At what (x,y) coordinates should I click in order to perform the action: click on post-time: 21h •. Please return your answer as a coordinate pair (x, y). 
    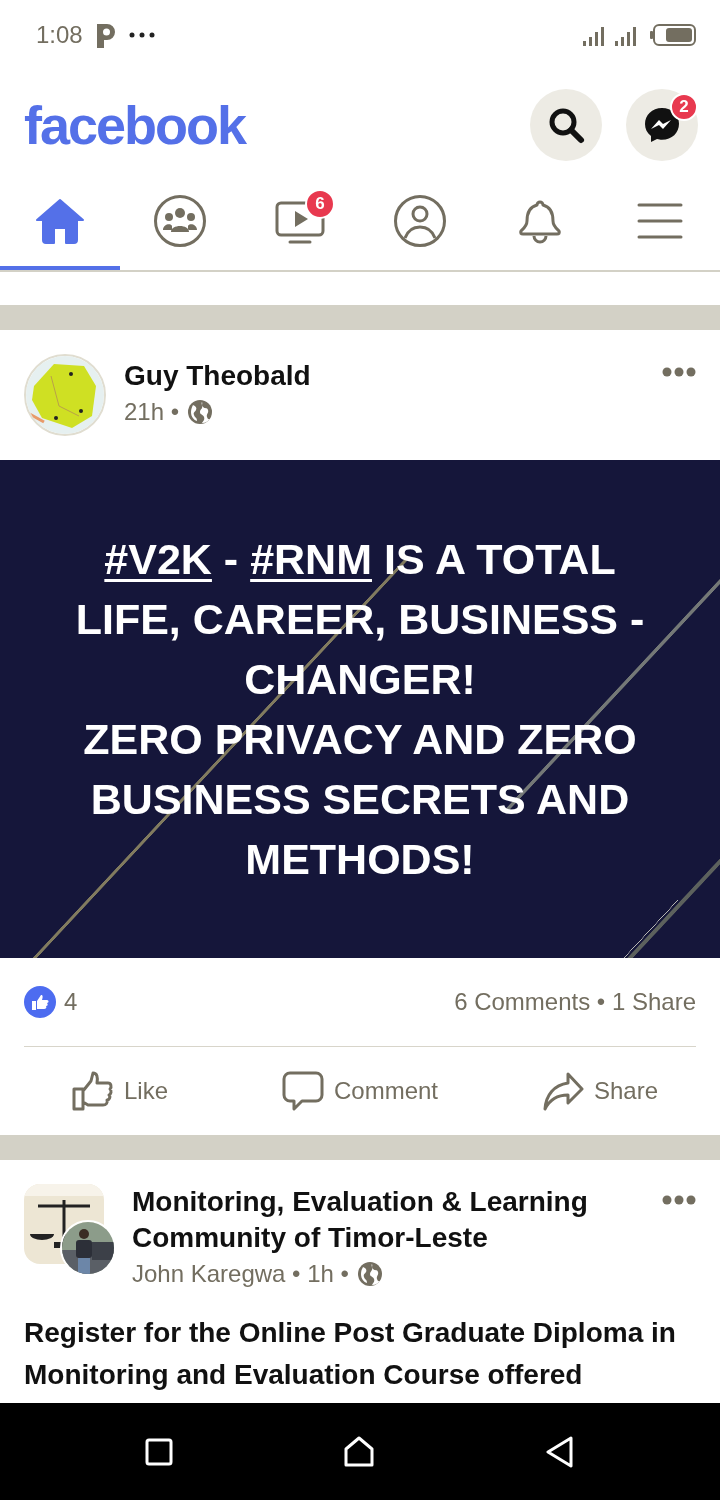
    Looking at the image, I should click on (152, 412).